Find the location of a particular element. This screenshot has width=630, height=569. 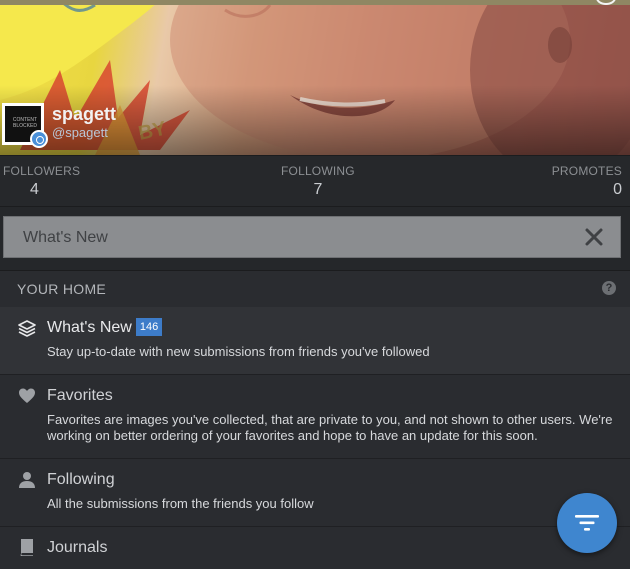

whats-new-label: What's New is located at coordinates (89, 327).